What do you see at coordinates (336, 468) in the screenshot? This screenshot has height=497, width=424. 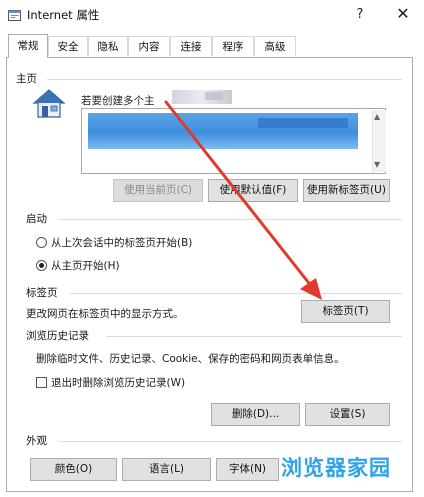 I see `watermark-text: 浏览器家园` at bounding box center [336, 468].